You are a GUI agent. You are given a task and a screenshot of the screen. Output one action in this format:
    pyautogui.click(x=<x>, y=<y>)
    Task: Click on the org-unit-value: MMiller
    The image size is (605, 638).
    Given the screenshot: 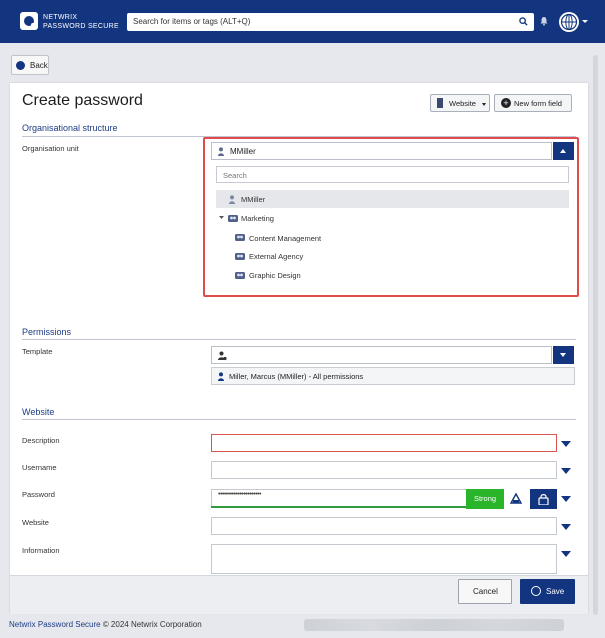 What is the action you would take?
    pyautogui.click(x=243, y=151)
    